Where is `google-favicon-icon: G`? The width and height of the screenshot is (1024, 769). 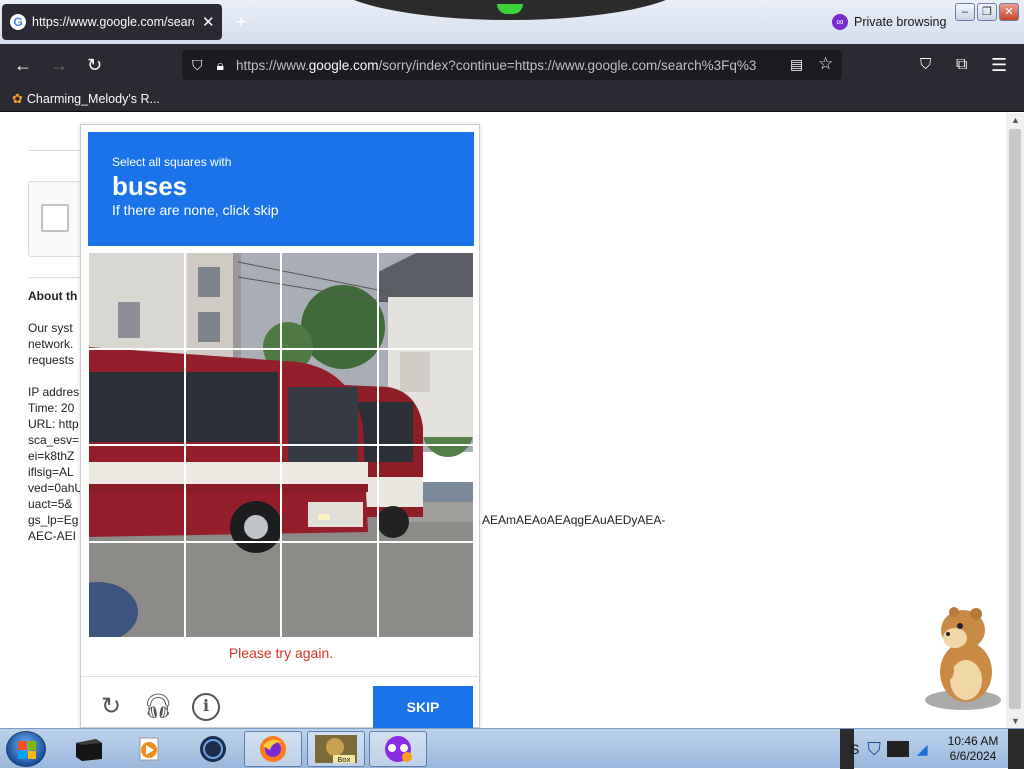 google-favicon-icon: G is located at coordinates (18, 22).